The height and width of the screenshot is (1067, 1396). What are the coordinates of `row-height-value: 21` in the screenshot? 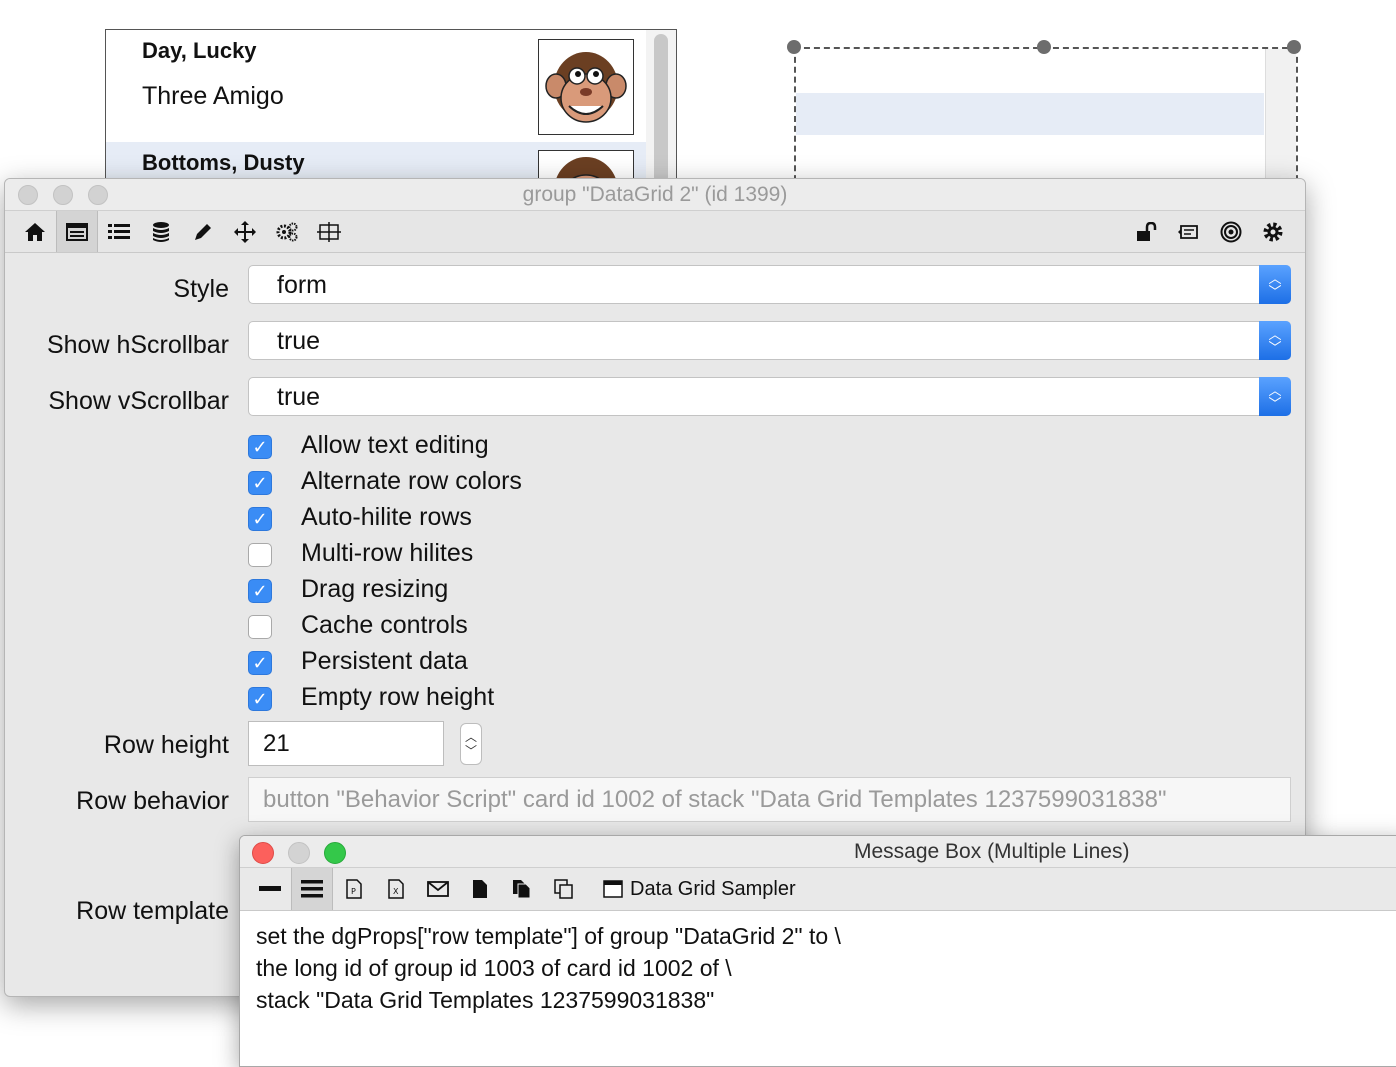 It's located at (276, 743).